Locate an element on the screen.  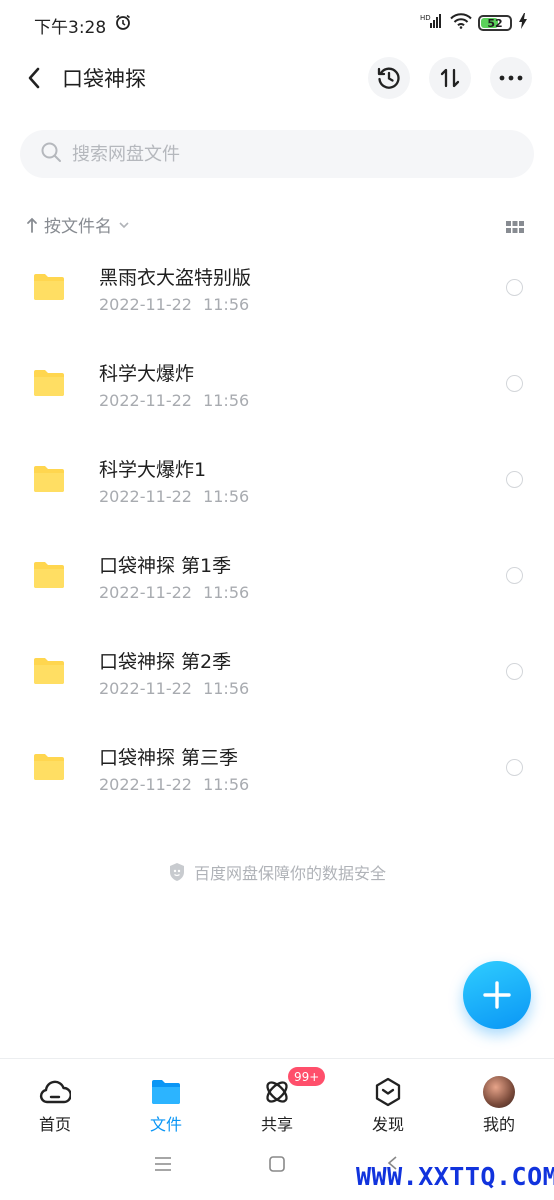
more-button is located at coordinates (511, 78).